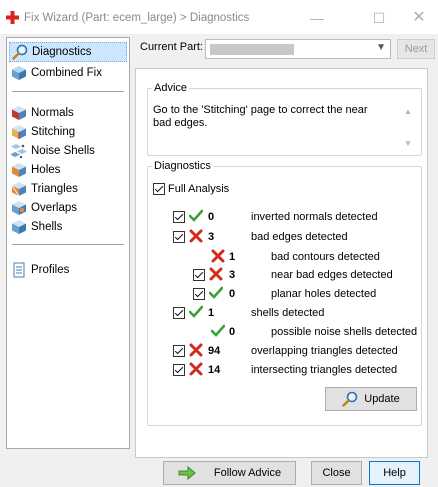 This screenshot has width=438, height=487. Describe the element at coordinates (344, 332) in the screenshot. I see `noise-shells-text: possible noise shells detected` at that location.